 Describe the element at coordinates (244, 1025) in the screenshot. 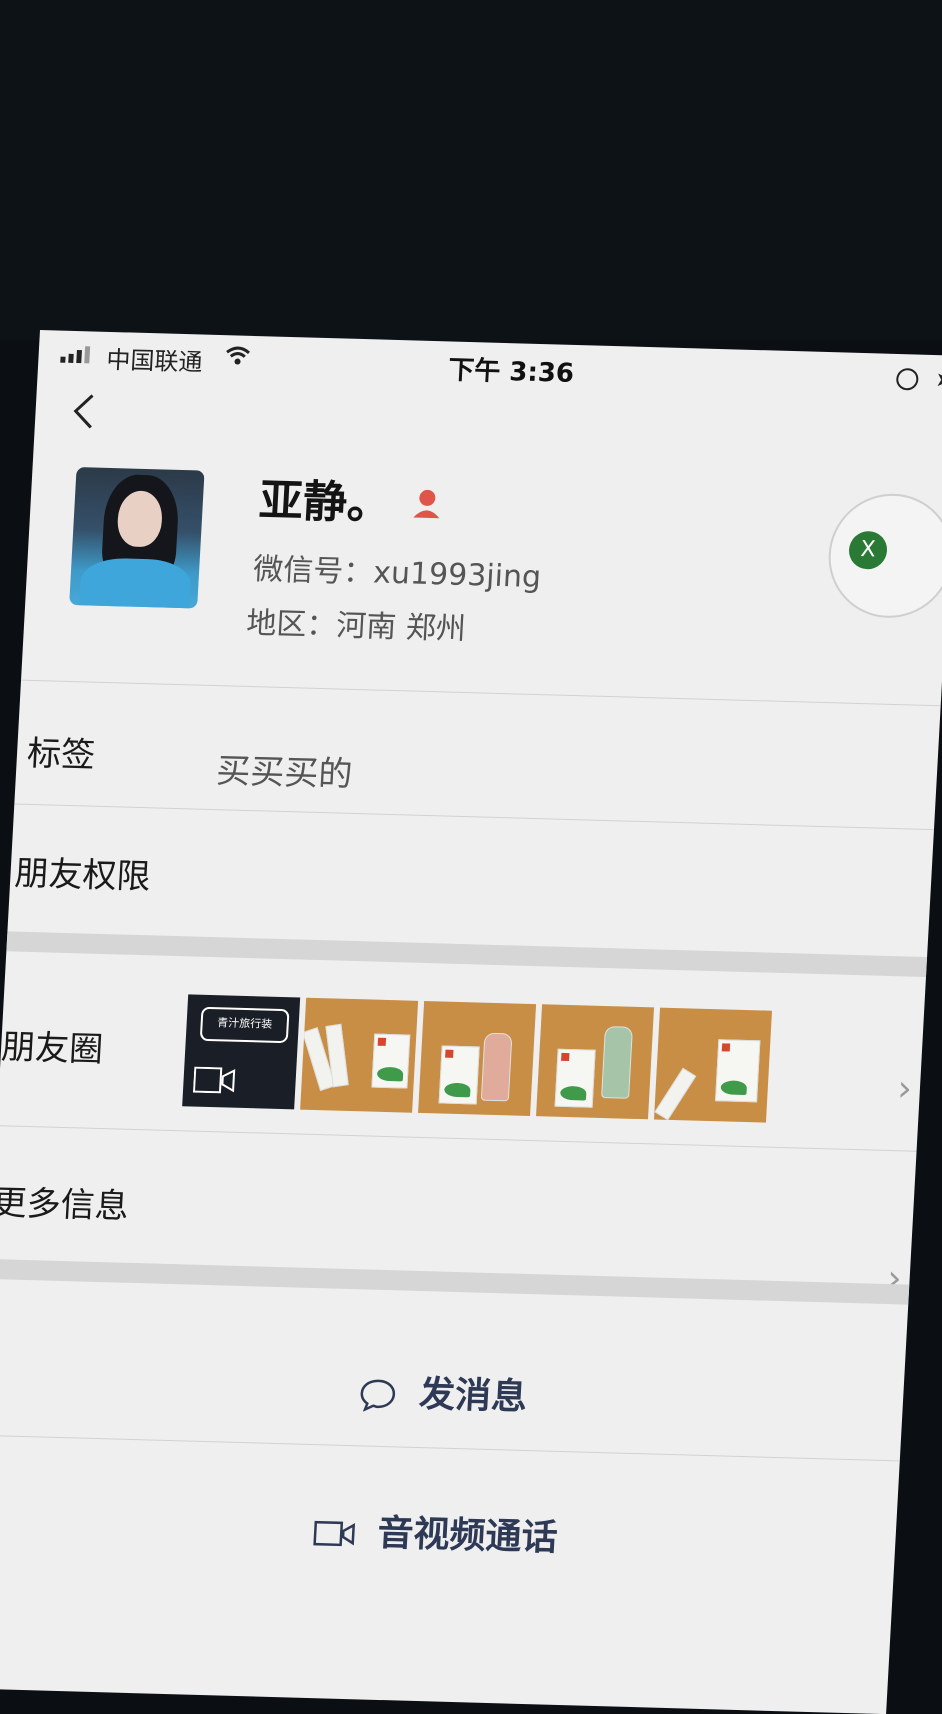

I see `video-caption: 青汁旅行装` at that location.